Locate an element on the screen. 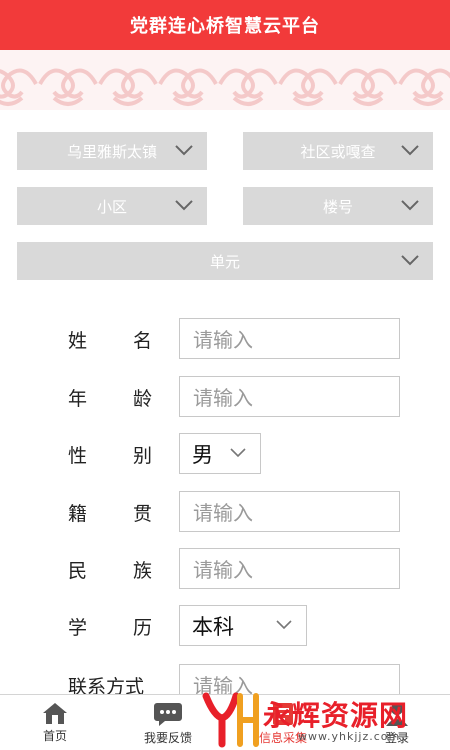 The image size is (450, 750). unit-select: 单元 is located at coordinates (225, 261).